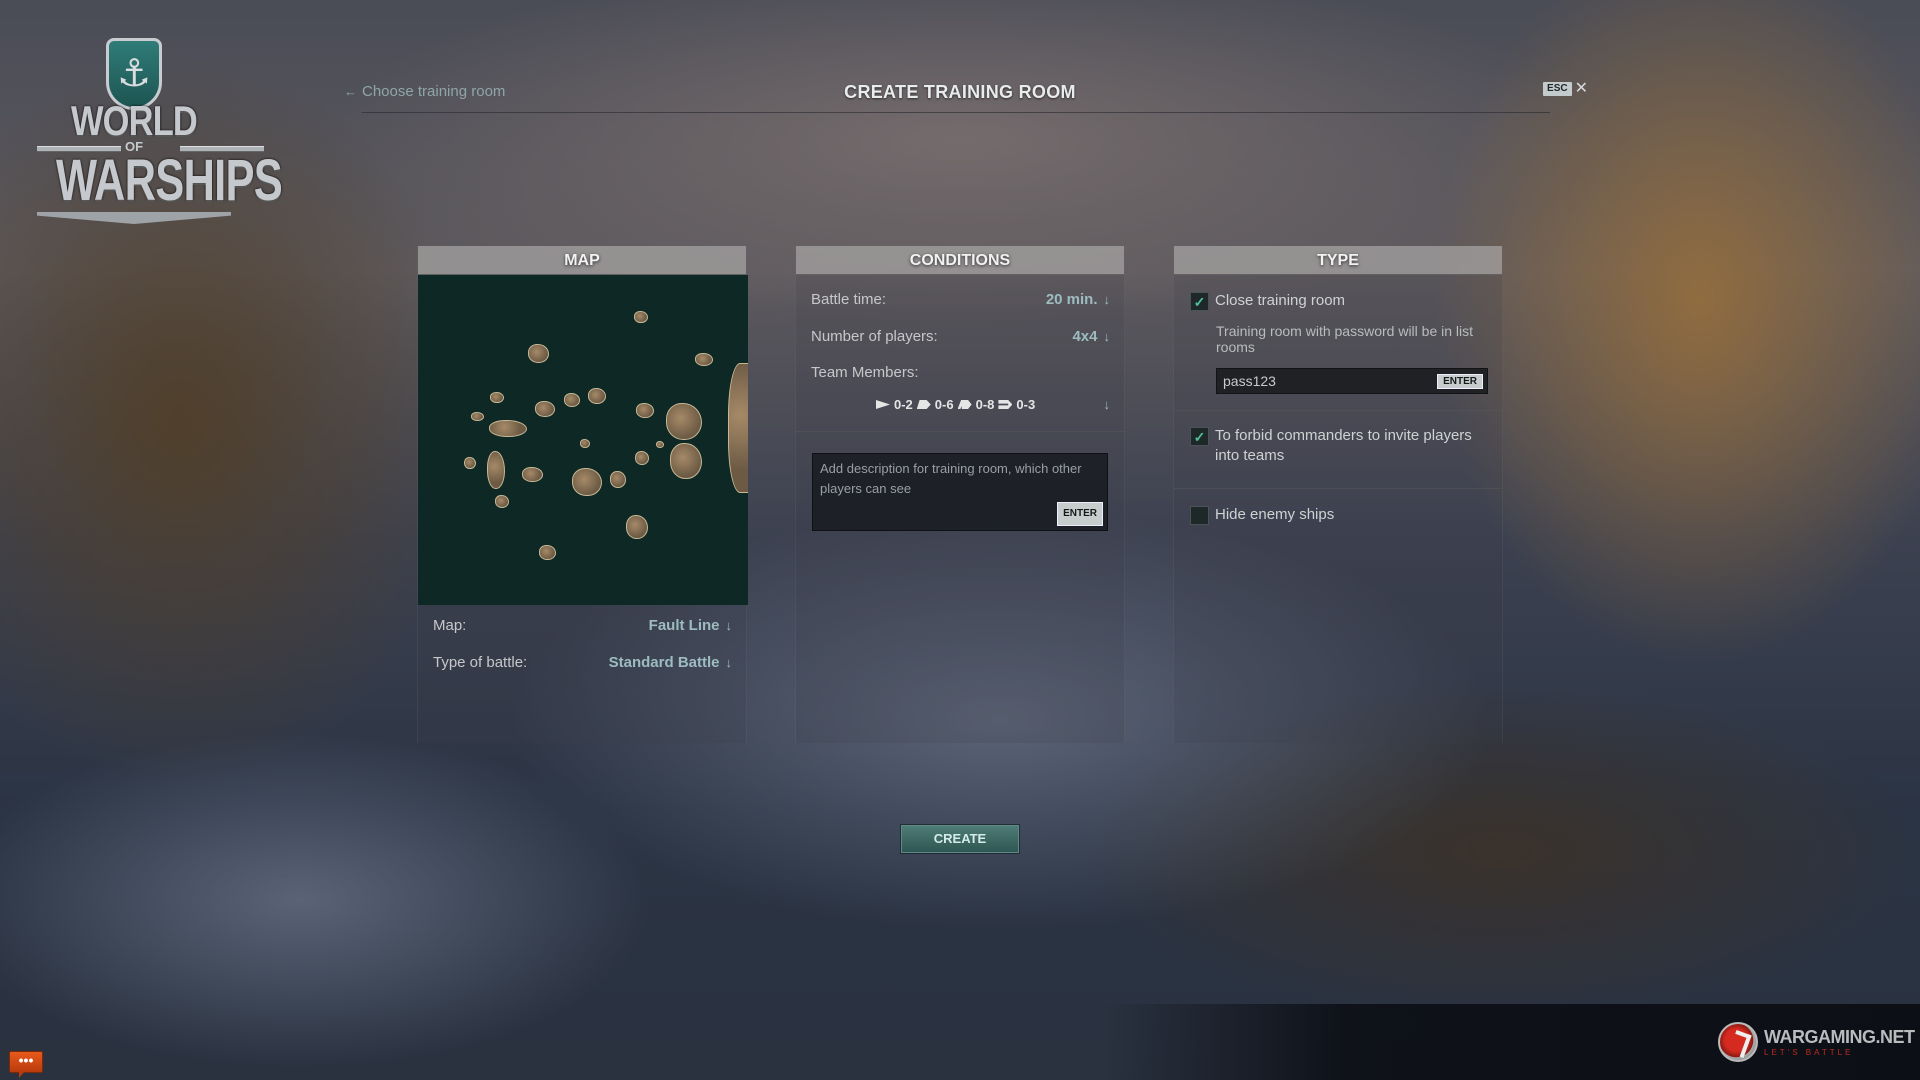 The height and width of the screenshot is (1080, 1920). What do you see at coordinates (1809, 1052) in the screenshot?
I see `wargaming-tagline: LET'S BATTLE` at bounding box center [1809, 1052].